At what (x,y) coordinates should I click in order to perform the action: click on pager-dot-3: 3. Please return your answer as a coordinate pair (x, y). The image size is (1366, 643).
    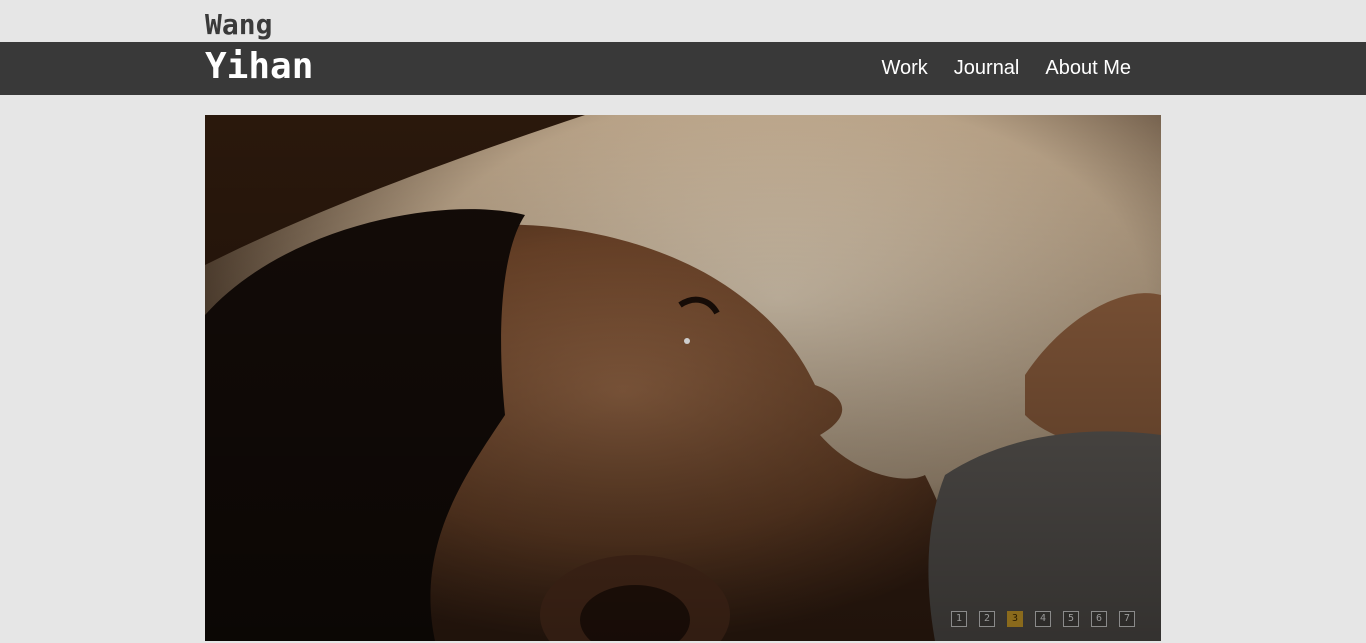
    Looking at the image, I should click on (1015, 619).